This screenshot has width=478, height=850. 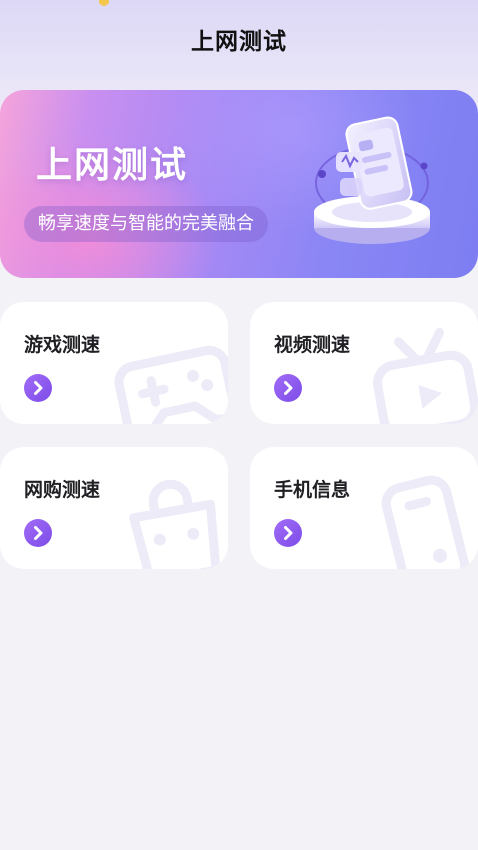 I want to click on page-title: 上网测试, so click(x=239, y=42).